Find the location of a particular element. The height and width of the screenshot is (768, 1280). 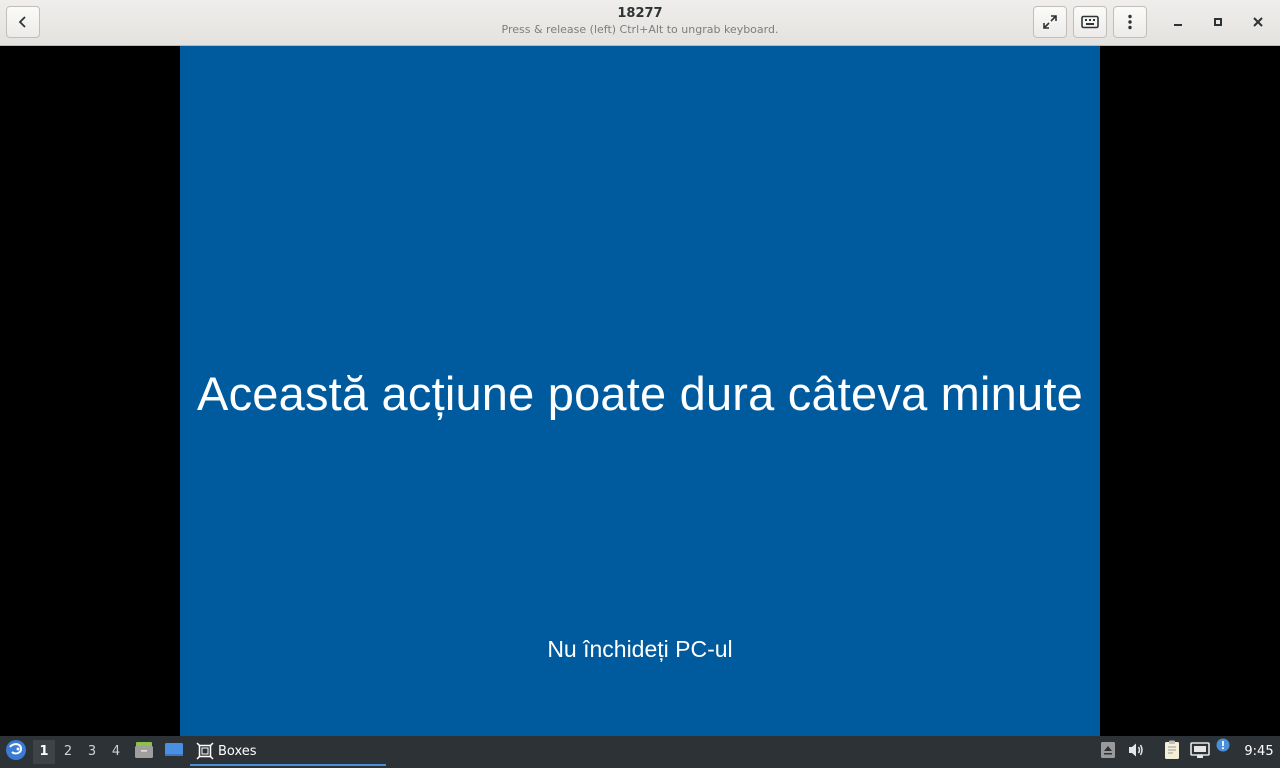

keyboard-icon is located at coordinates (1090, 22).